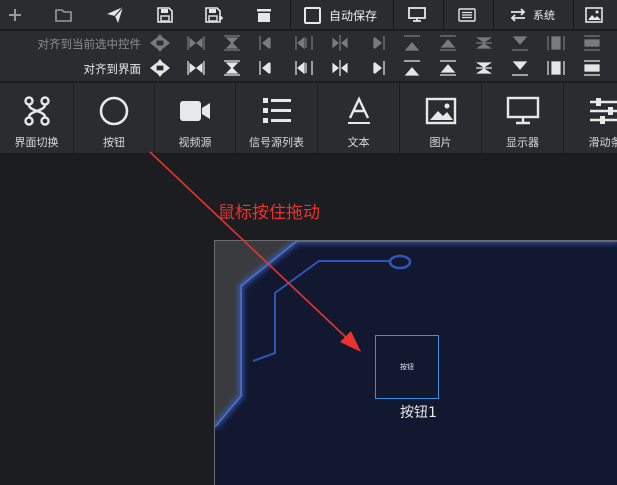 Image resolution: width=617 pixels, height=485 pixels. I want to click on top-toolbar: 自动保存 系统, so click(308, 15).